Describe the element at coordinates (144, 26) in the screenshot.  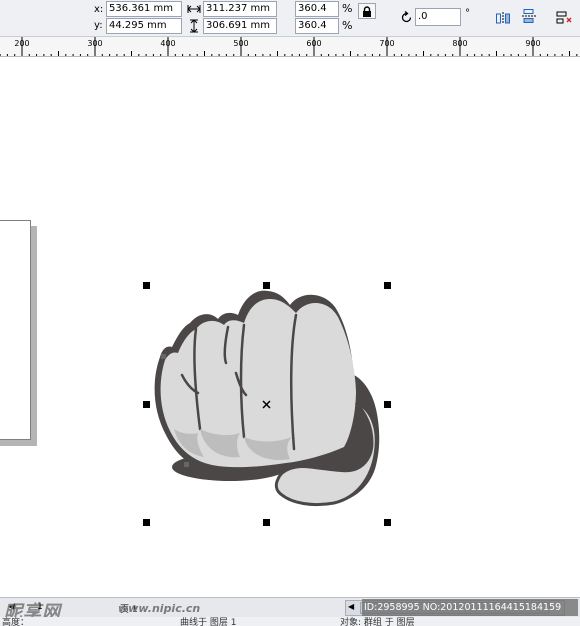
I see `y-position-field: 44.295 mm` at that location.